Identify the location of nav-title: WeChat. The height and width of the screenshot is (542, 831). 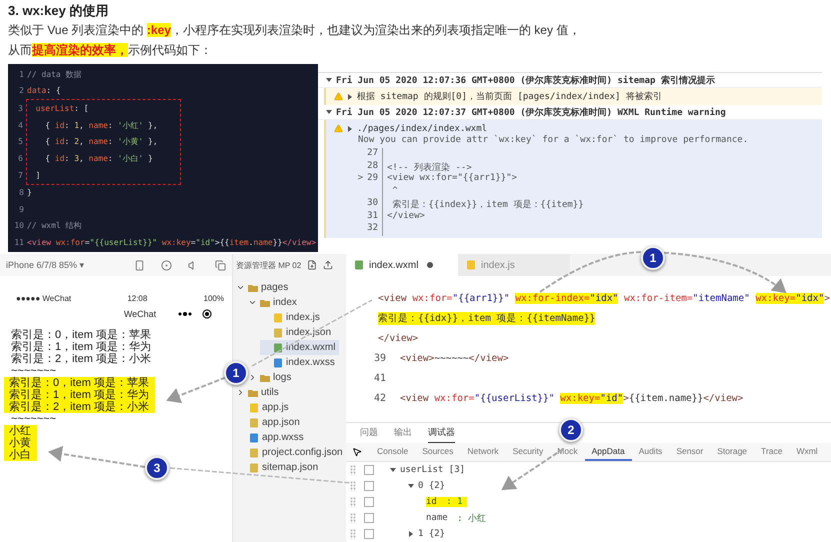
(140, 314).